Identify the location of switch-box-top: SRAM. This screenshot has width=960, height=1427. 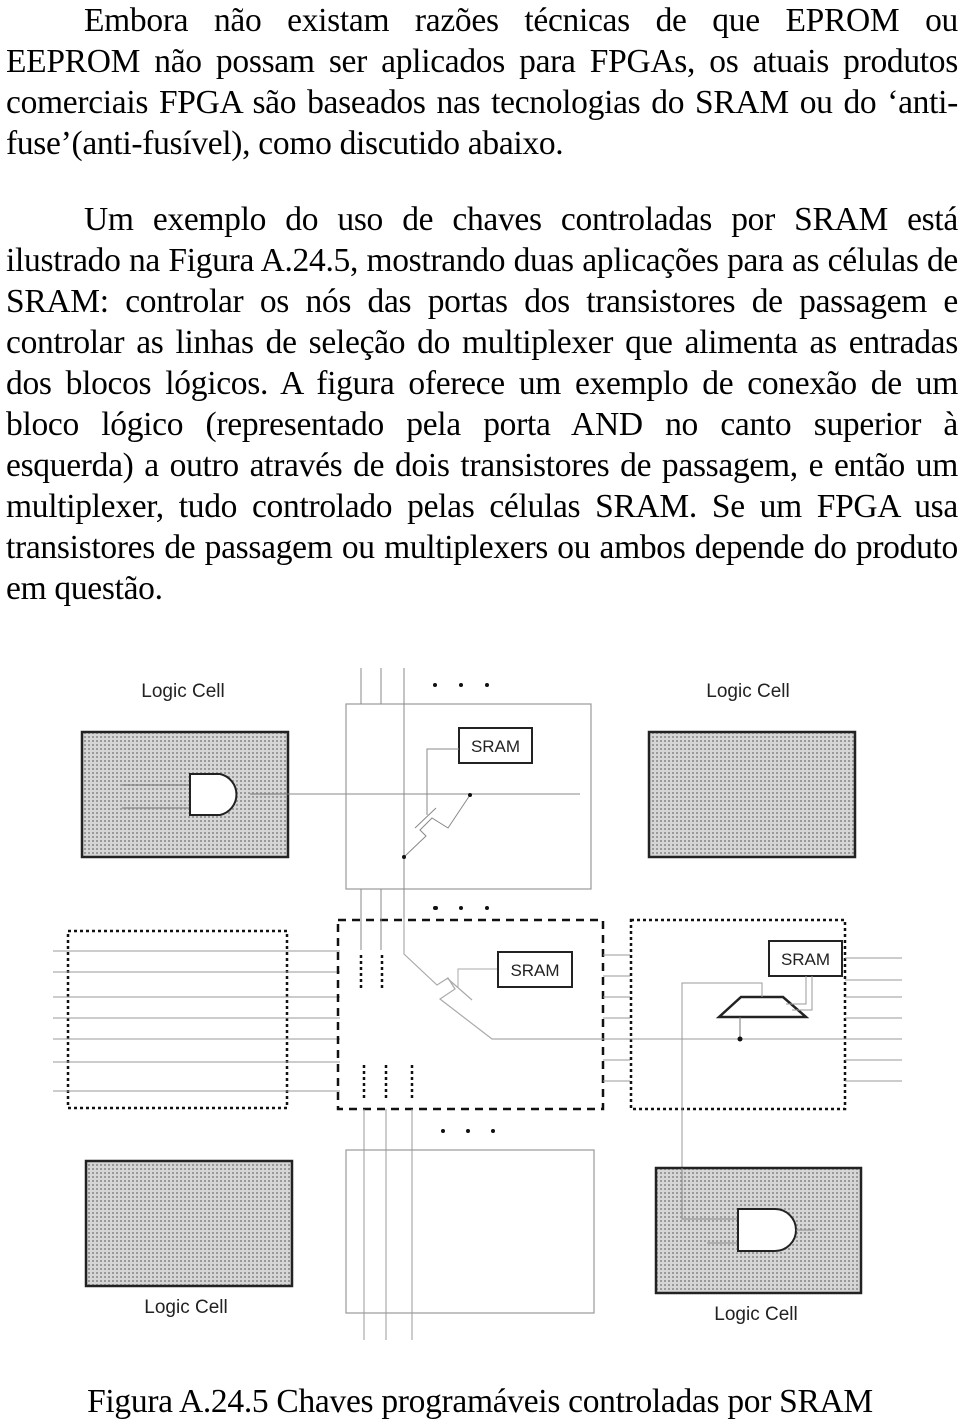
(468, 793).